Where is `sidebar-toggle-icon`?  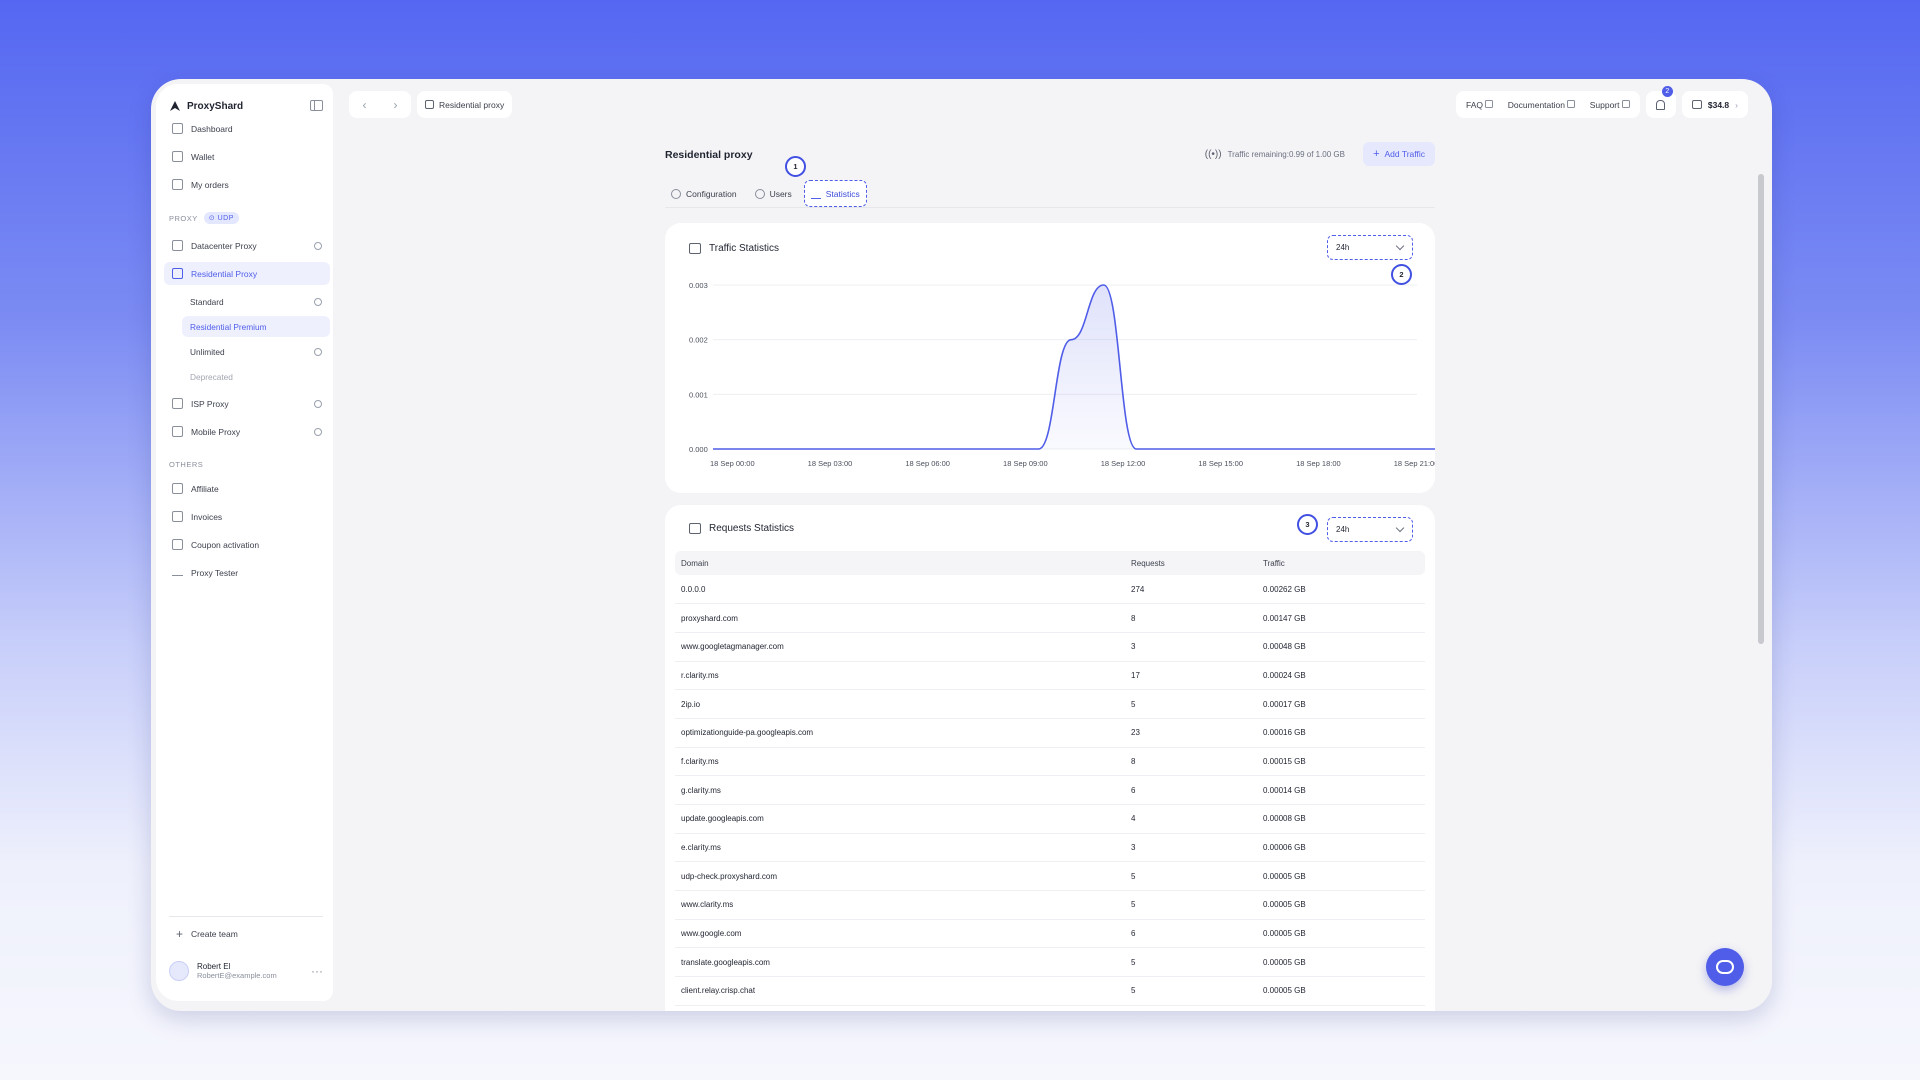 sidebar-toggle-icon is located at coordinates (316, 105).